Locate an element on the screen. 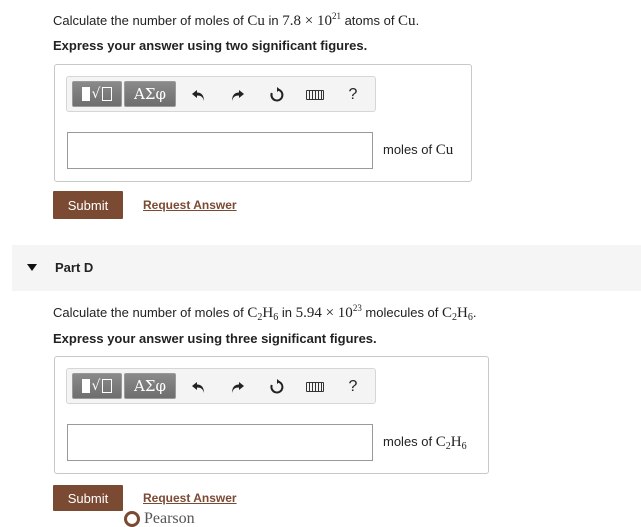  request-answer-link-part-c: Request Answer is located at coordinates (190, 205).